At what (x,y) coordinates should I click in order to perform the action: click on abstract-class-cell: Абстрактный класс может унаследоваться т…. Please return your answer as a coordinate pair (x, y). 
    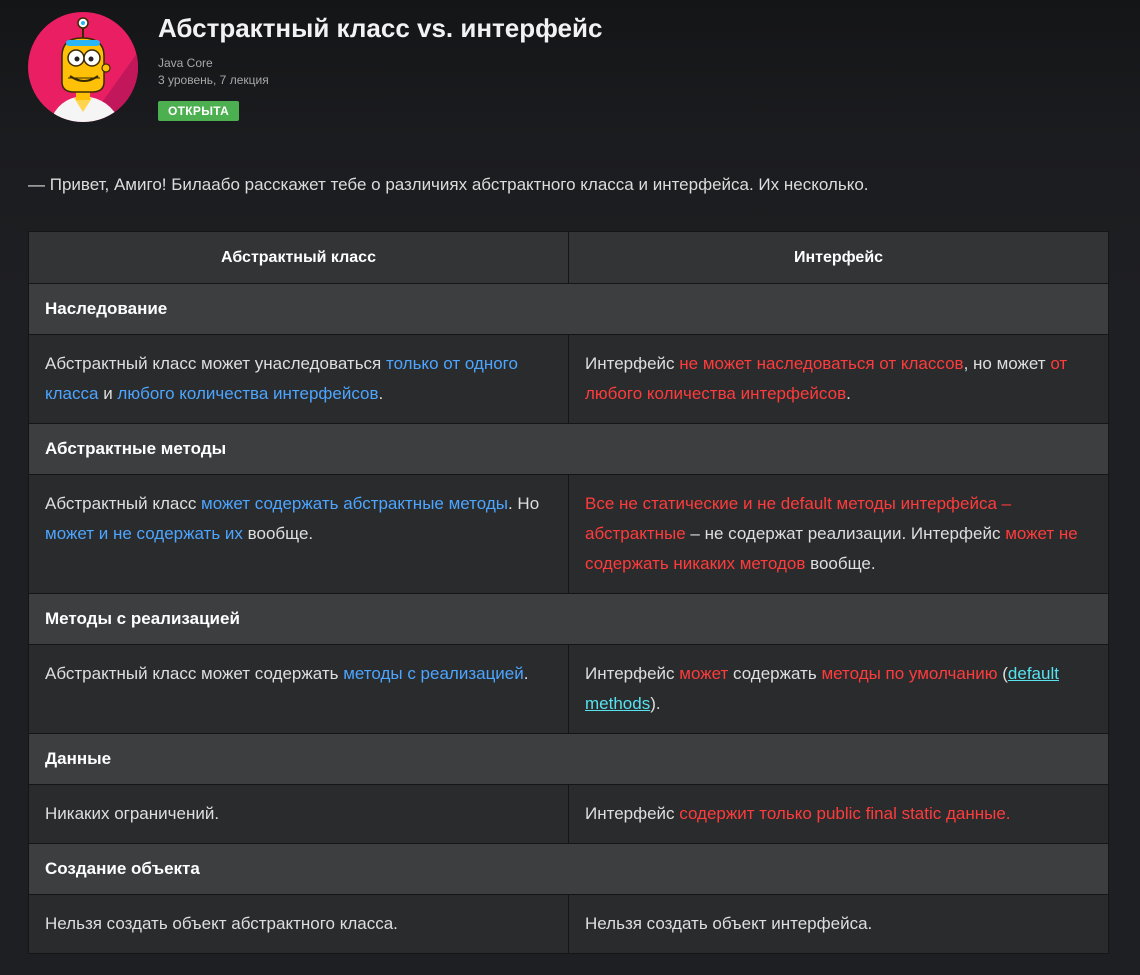
    Looking at the image, I should click on (298, 379).